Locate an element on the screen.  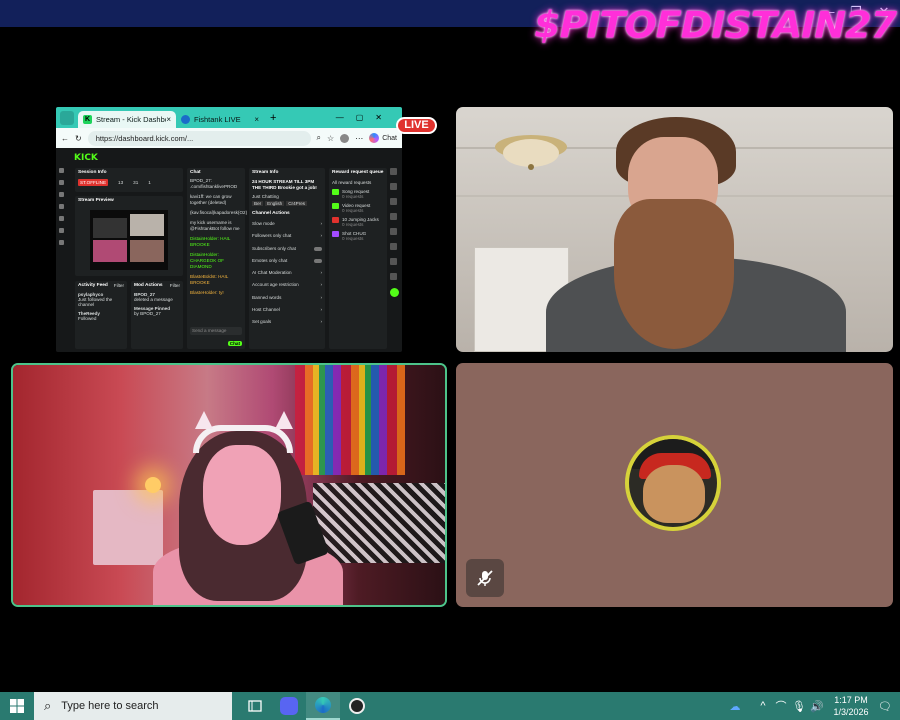
copilot-chat-button: Chat is located at coordinates (383, 138).